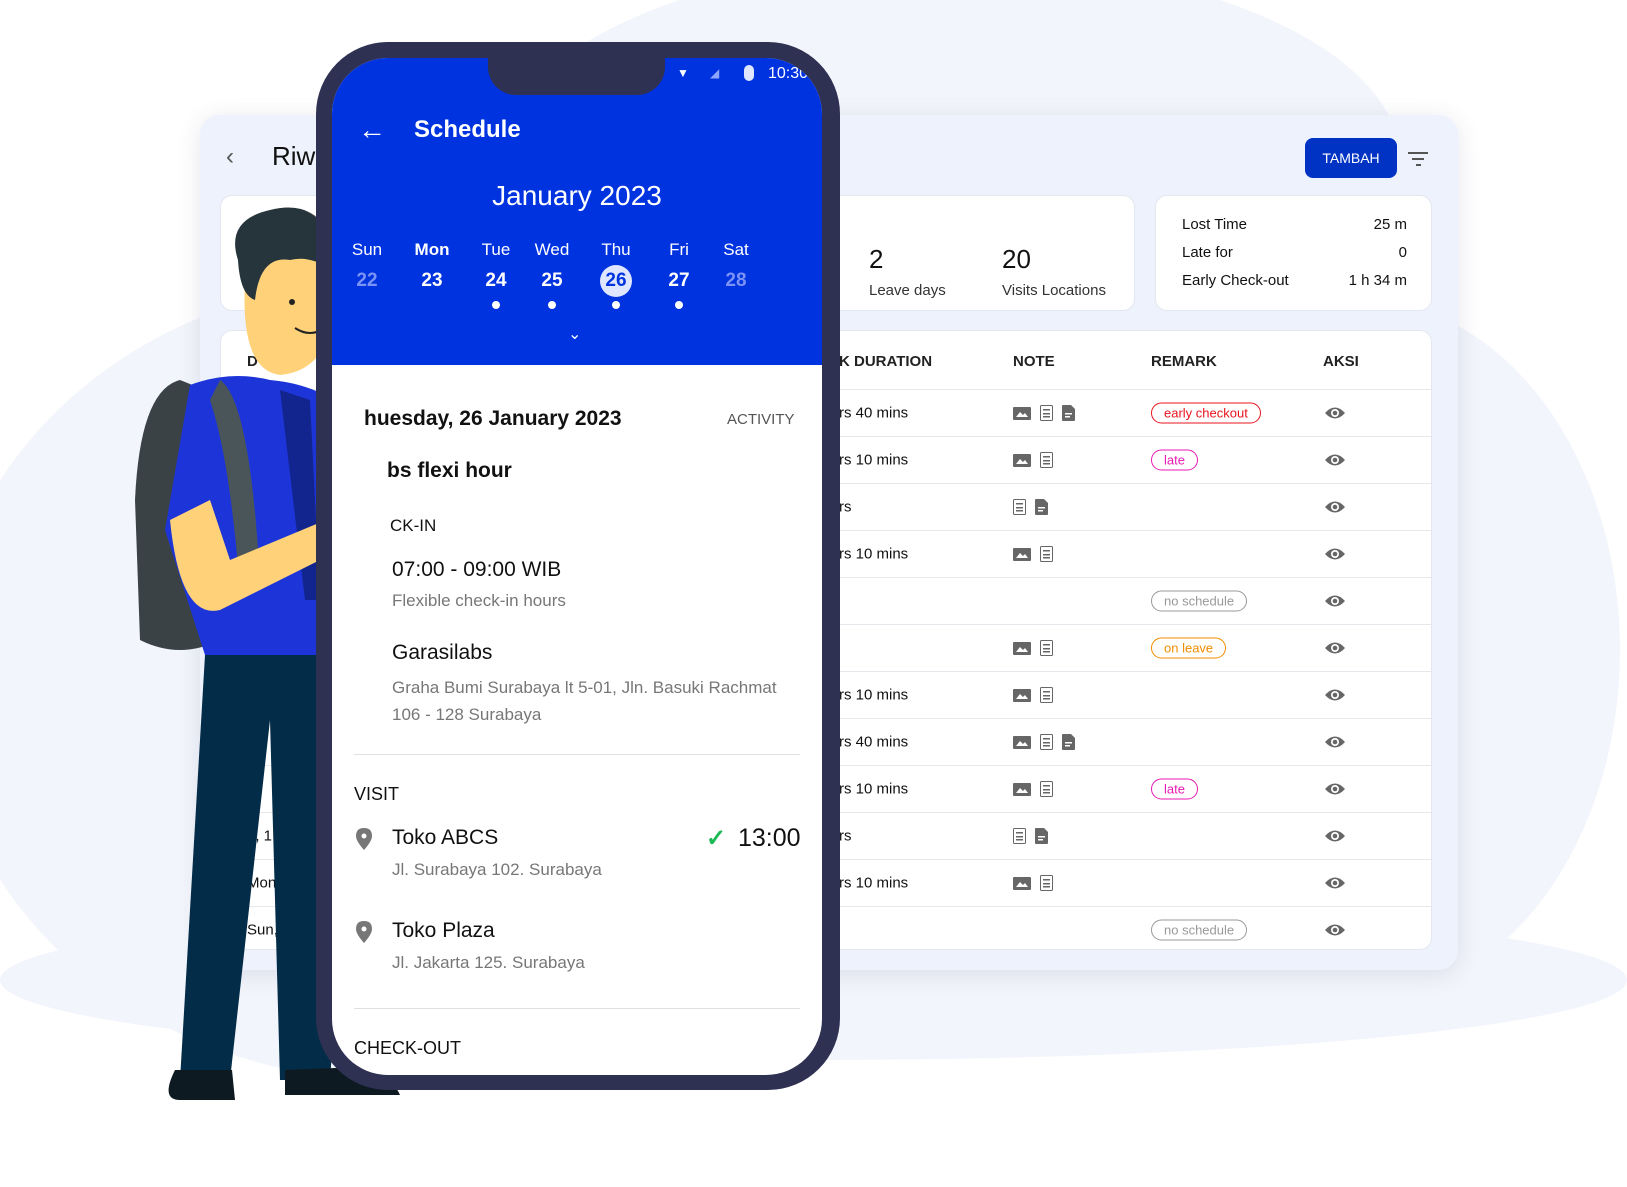 Image resolution: width=1627 pixels, height=1187 pixels. I want to click on remark-badge: late, so click(1174, 460).